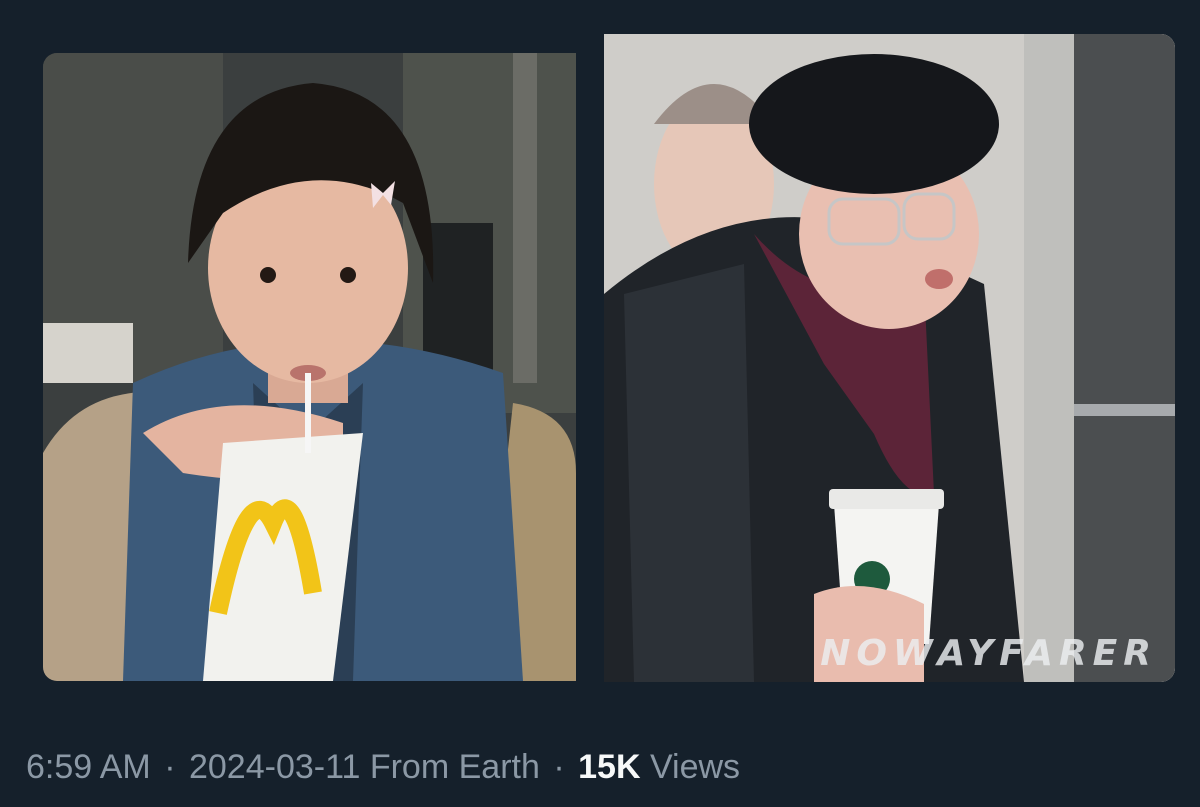  What do you see at coordinates (274, 767) in the screenshot?
I see `tweet-date: 2024-03-11` at bounding box center [274, 767].